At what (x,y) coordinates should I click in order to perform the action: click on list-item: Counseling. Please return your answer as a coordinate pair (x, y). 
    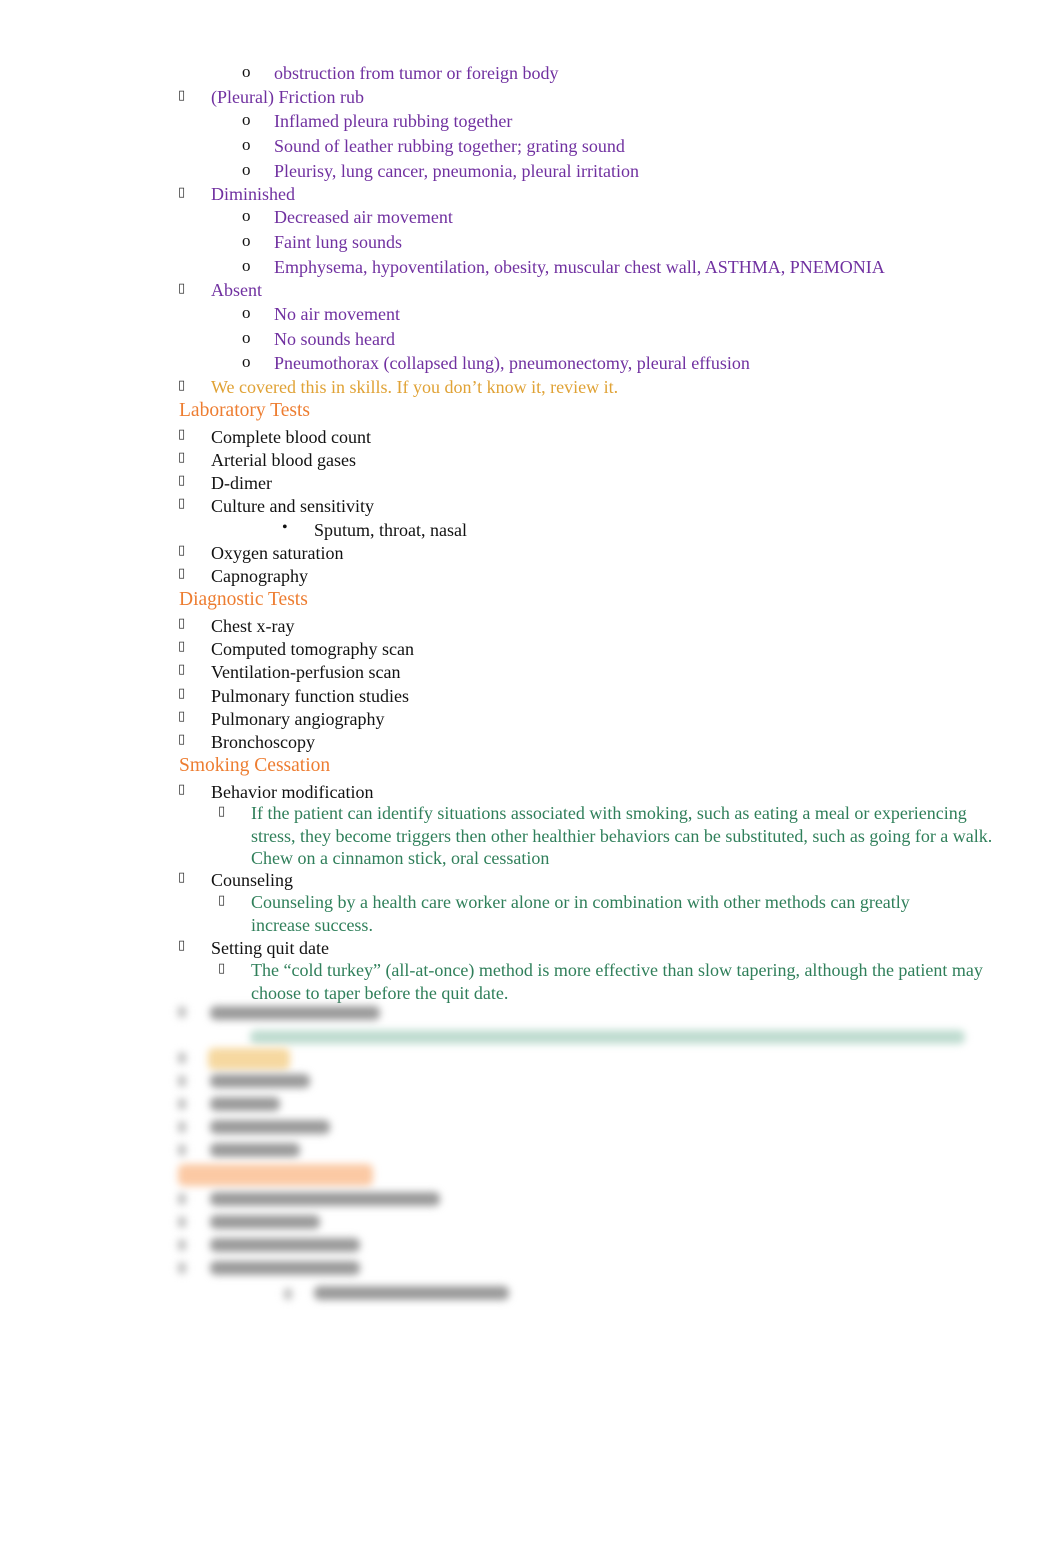
    Looking at the image, I should click on (252, 880).